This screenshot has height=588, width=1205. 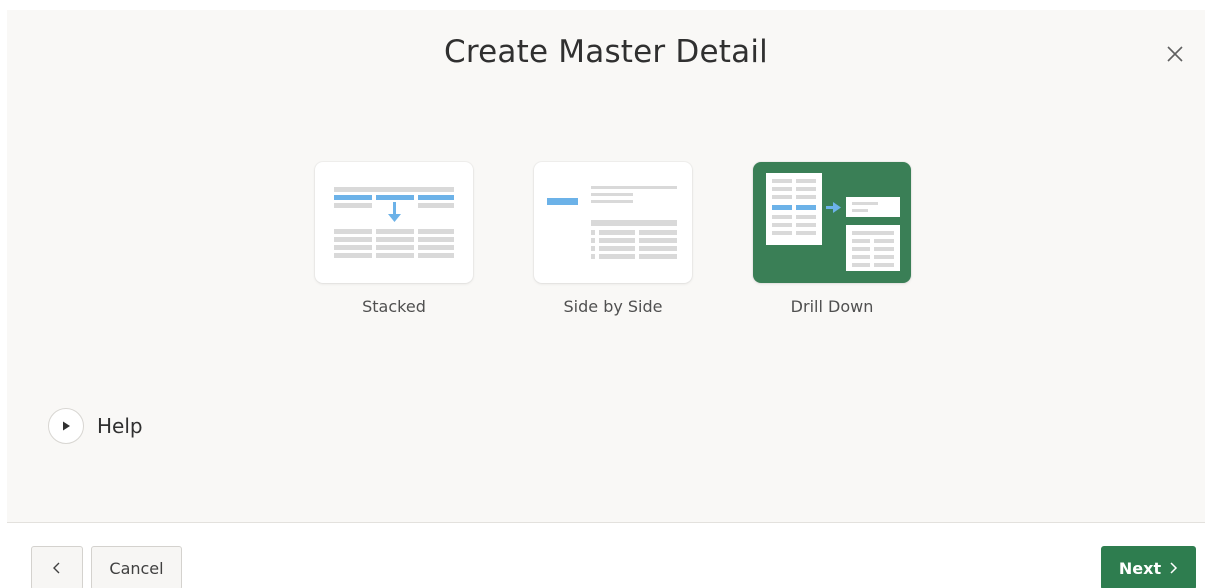 What do you see at coordinates (832, 306) in the screenshot?
I see `option-label: Drill Down` at bounding box center [832, 306].